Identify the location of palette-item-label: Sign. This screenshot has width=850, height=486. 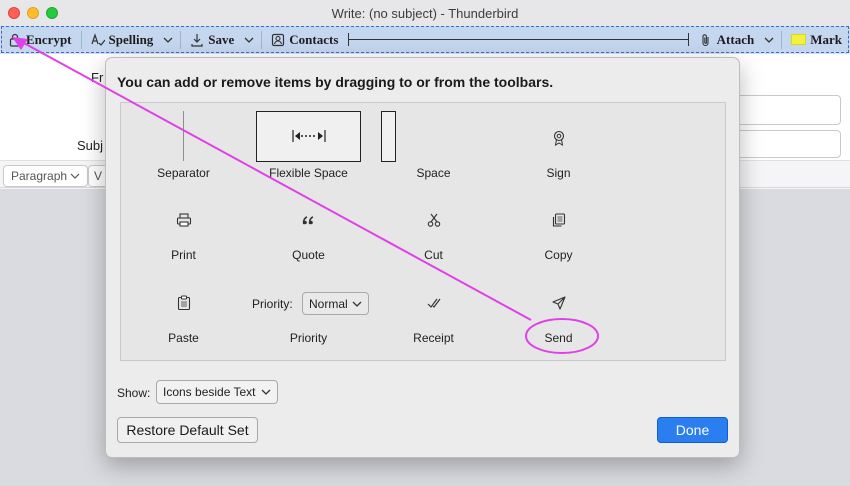
(558, 173).